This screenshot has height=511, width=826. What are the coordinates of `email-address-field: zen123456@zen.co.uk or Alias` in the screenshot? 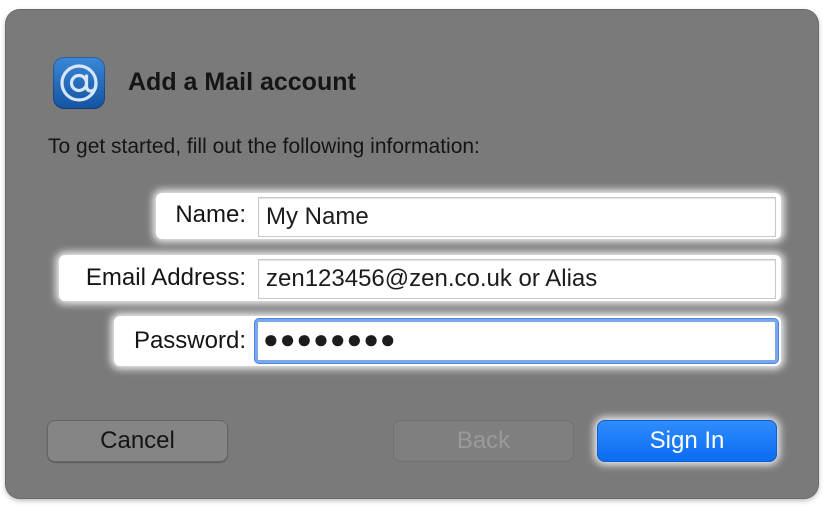 It's located at (517, 279).